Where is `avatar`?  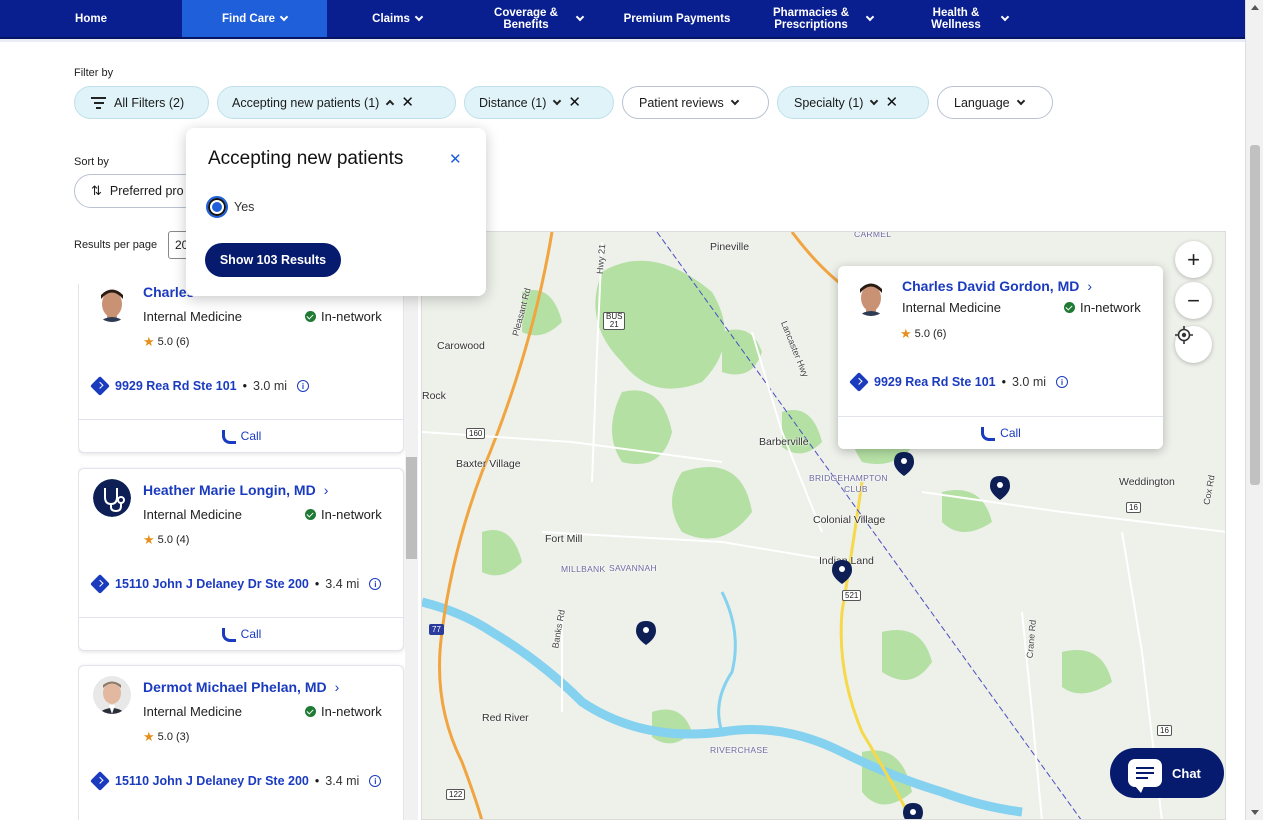
avatar is located at coordinates (112, 695).